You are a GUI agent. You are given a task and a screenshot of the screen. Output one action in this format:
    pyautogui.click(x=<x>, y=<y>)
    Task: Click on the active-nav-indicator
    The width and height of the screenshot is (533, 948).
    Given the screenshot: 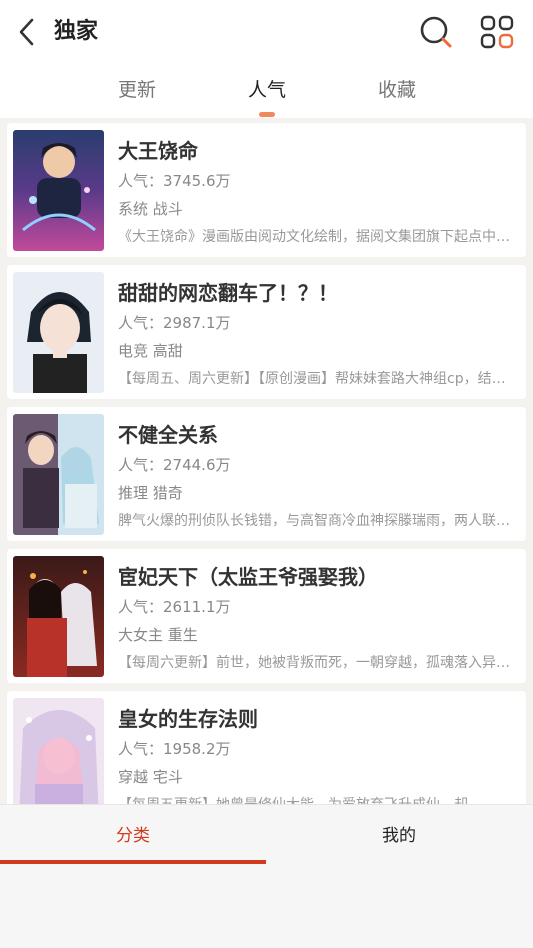 What is the action you would take?
    pyautogui.click(x=133, y=862)
    